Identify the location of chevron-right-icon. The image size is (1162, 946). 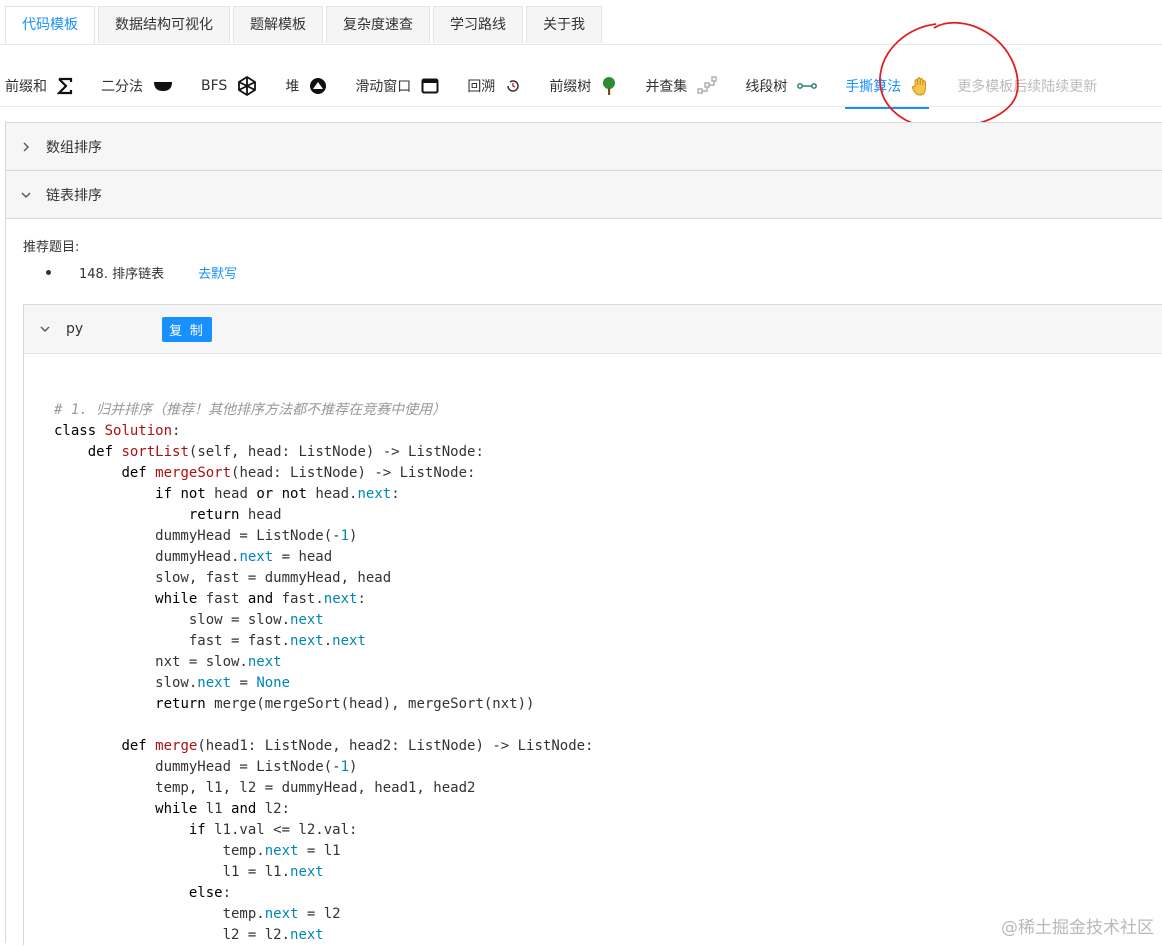
(26, 147).